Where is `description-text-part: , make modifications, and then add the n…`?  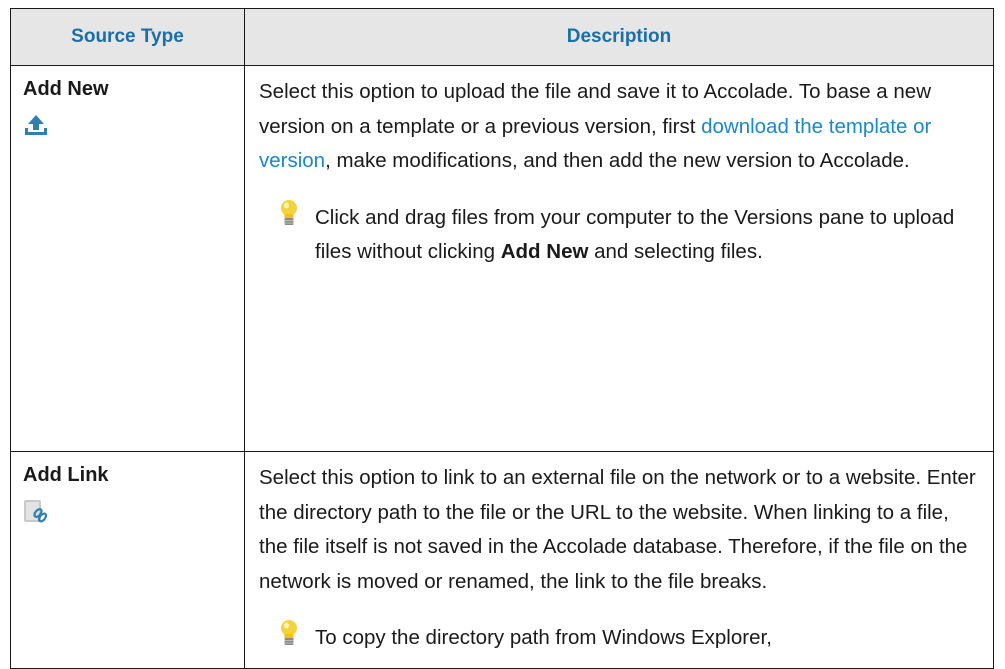 description-text-part: , make modifications, and then add the n… is located at coordinates (617, 160).